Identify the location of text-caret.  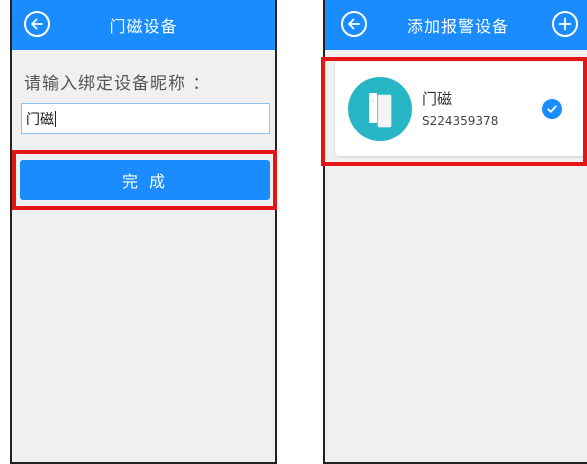
(55, 118).